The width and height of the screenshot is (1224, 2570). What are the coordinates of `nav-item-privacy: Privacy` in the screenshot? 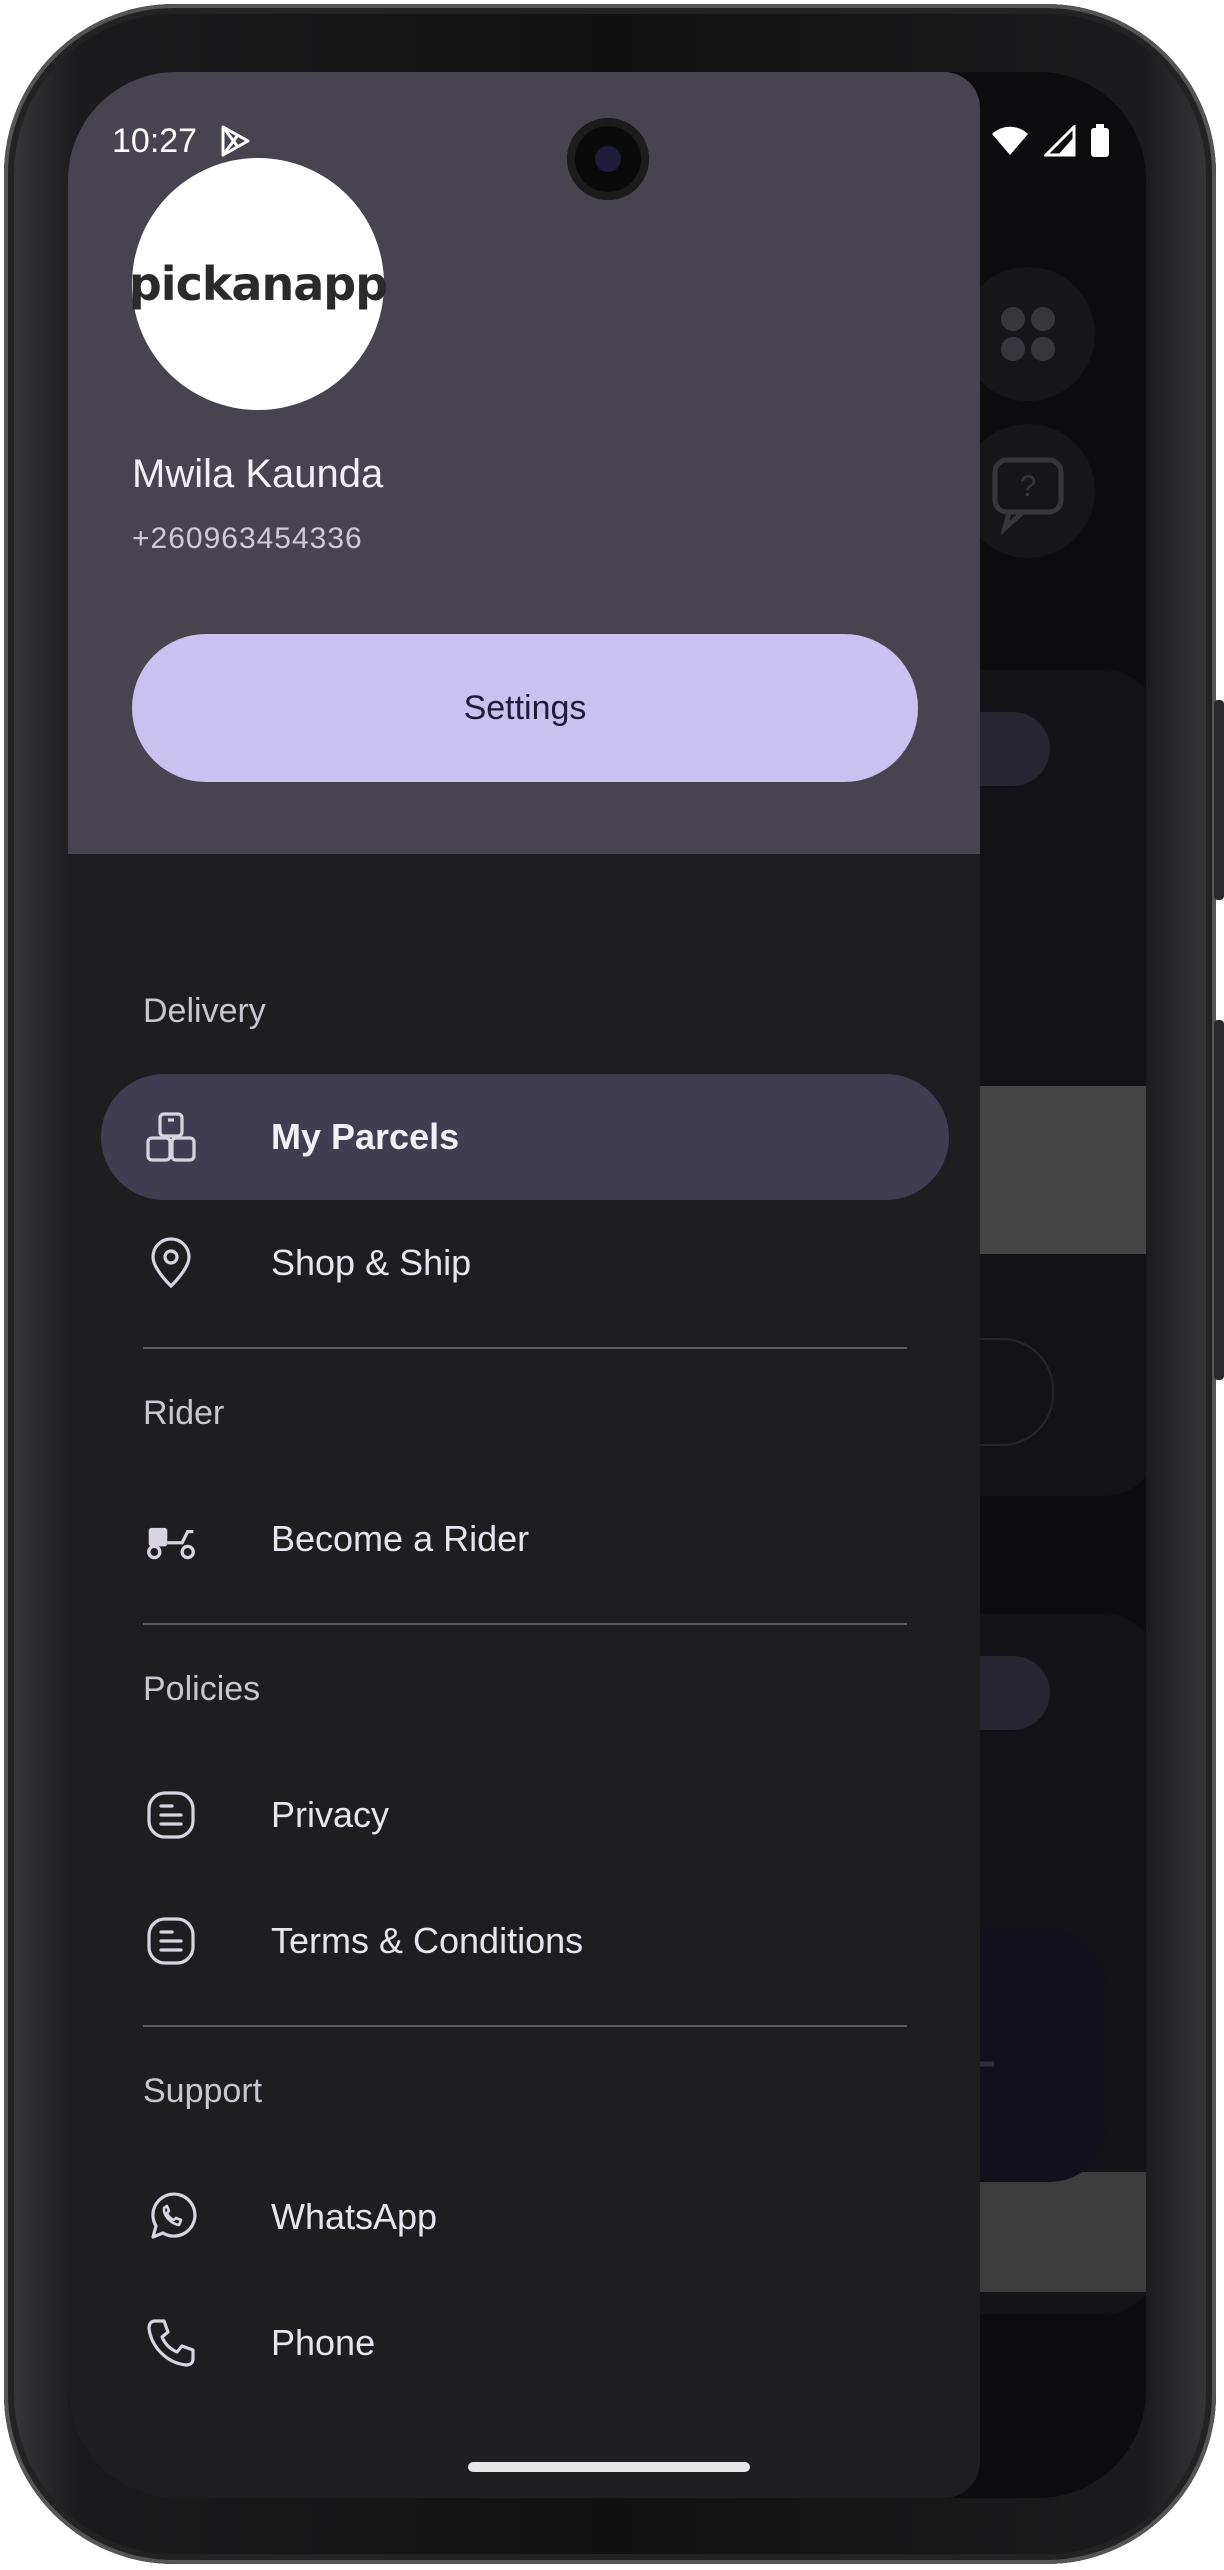 It's located at (525, 1815).